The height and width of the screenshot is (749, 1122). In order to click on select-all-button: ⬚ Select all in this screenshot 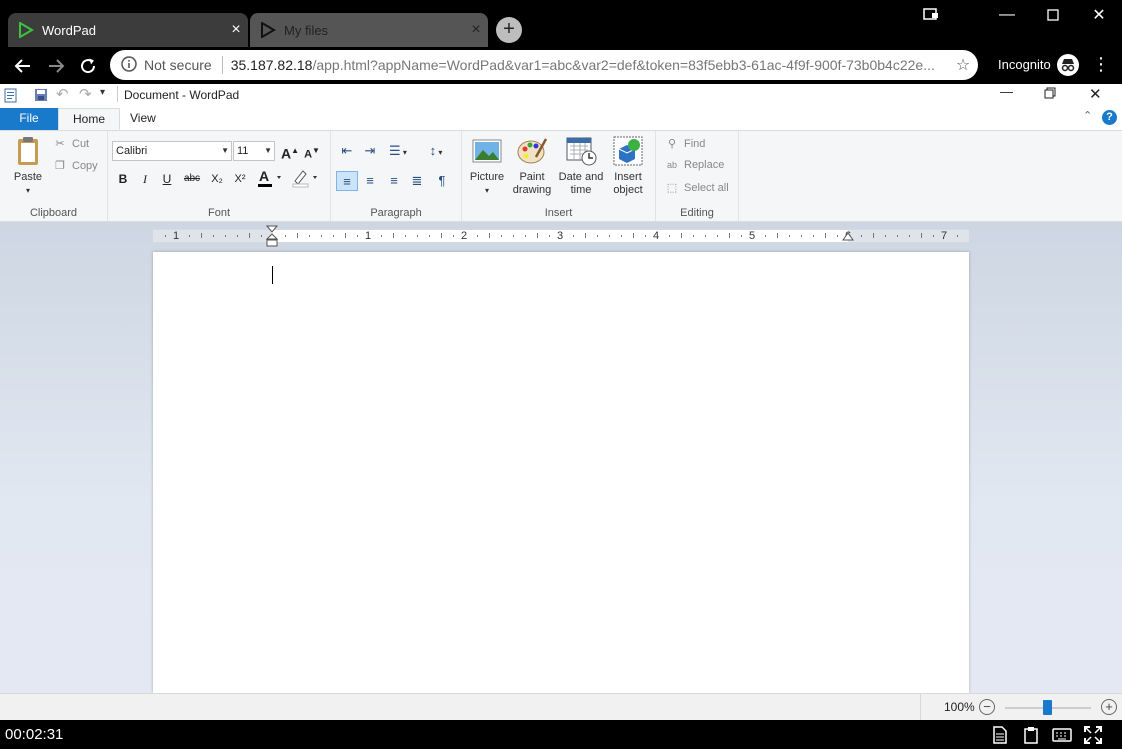, I will do `click(696, 188)`.